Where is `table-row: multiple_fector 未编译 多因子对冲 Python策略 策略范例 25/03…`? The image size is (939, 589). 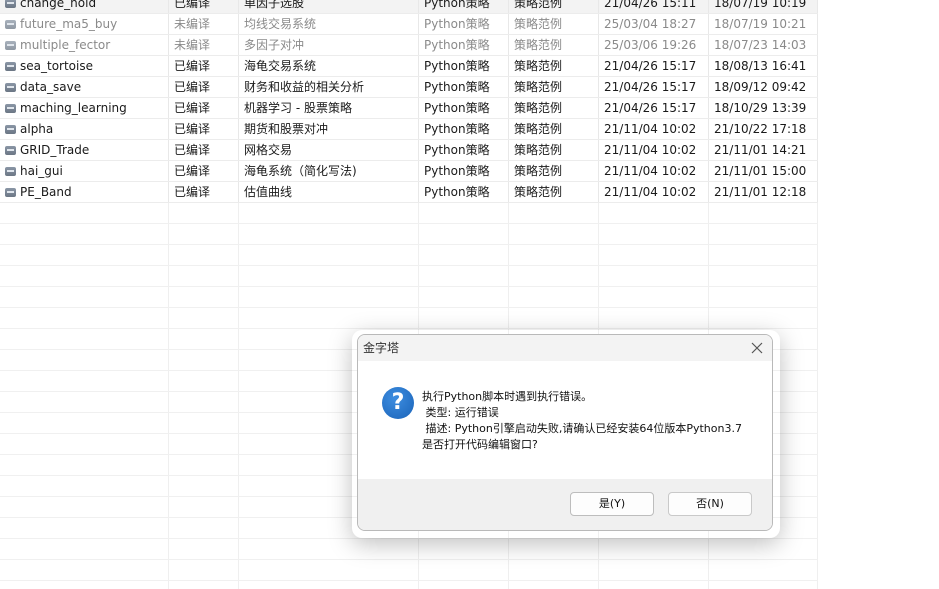
table-row: multiple_fector 未编译 多因子对冲 Python策略 策略范例 25/03… is located at coordinates (409, 45).